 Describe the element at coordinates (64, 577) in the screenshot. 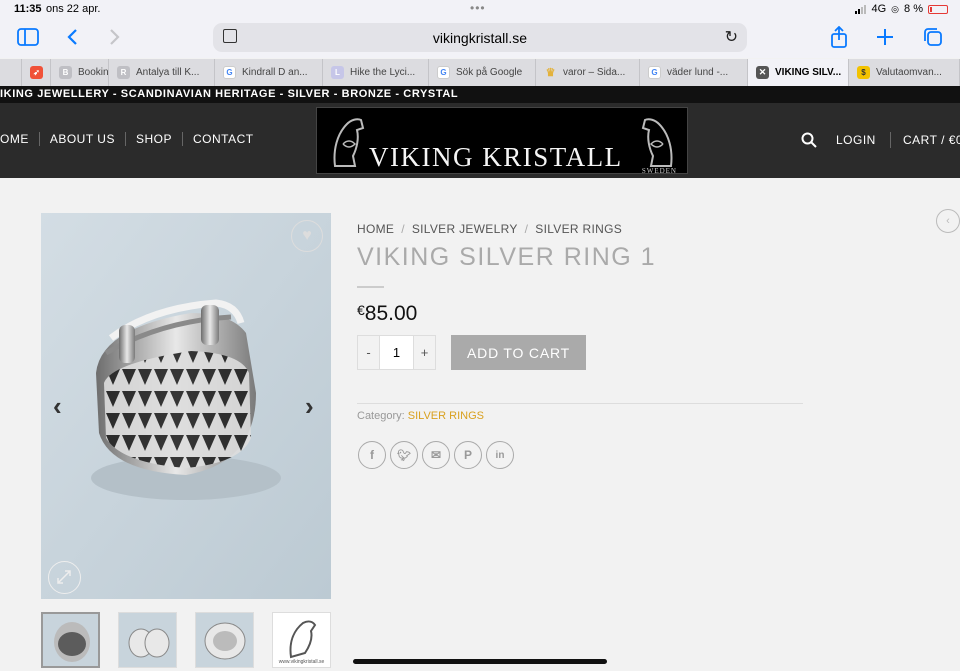

I see `zoom-expand-icon` at that location.